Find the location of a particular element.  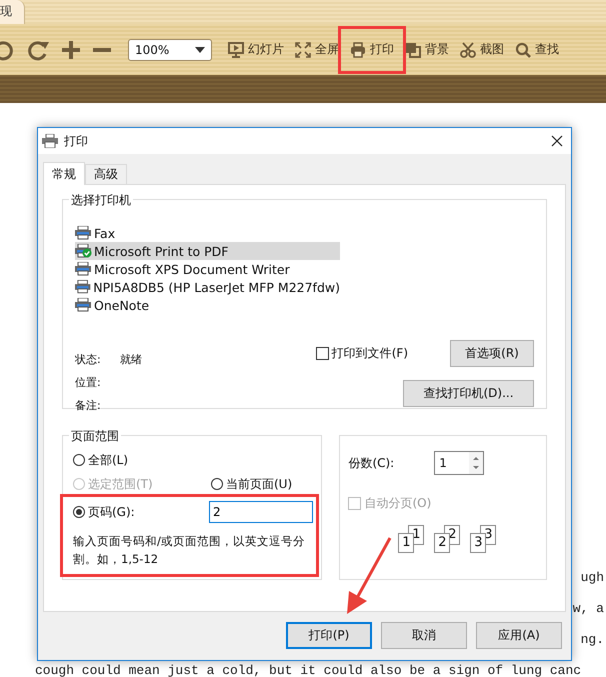

text-line: ugh is located at coordinates (592, 578).